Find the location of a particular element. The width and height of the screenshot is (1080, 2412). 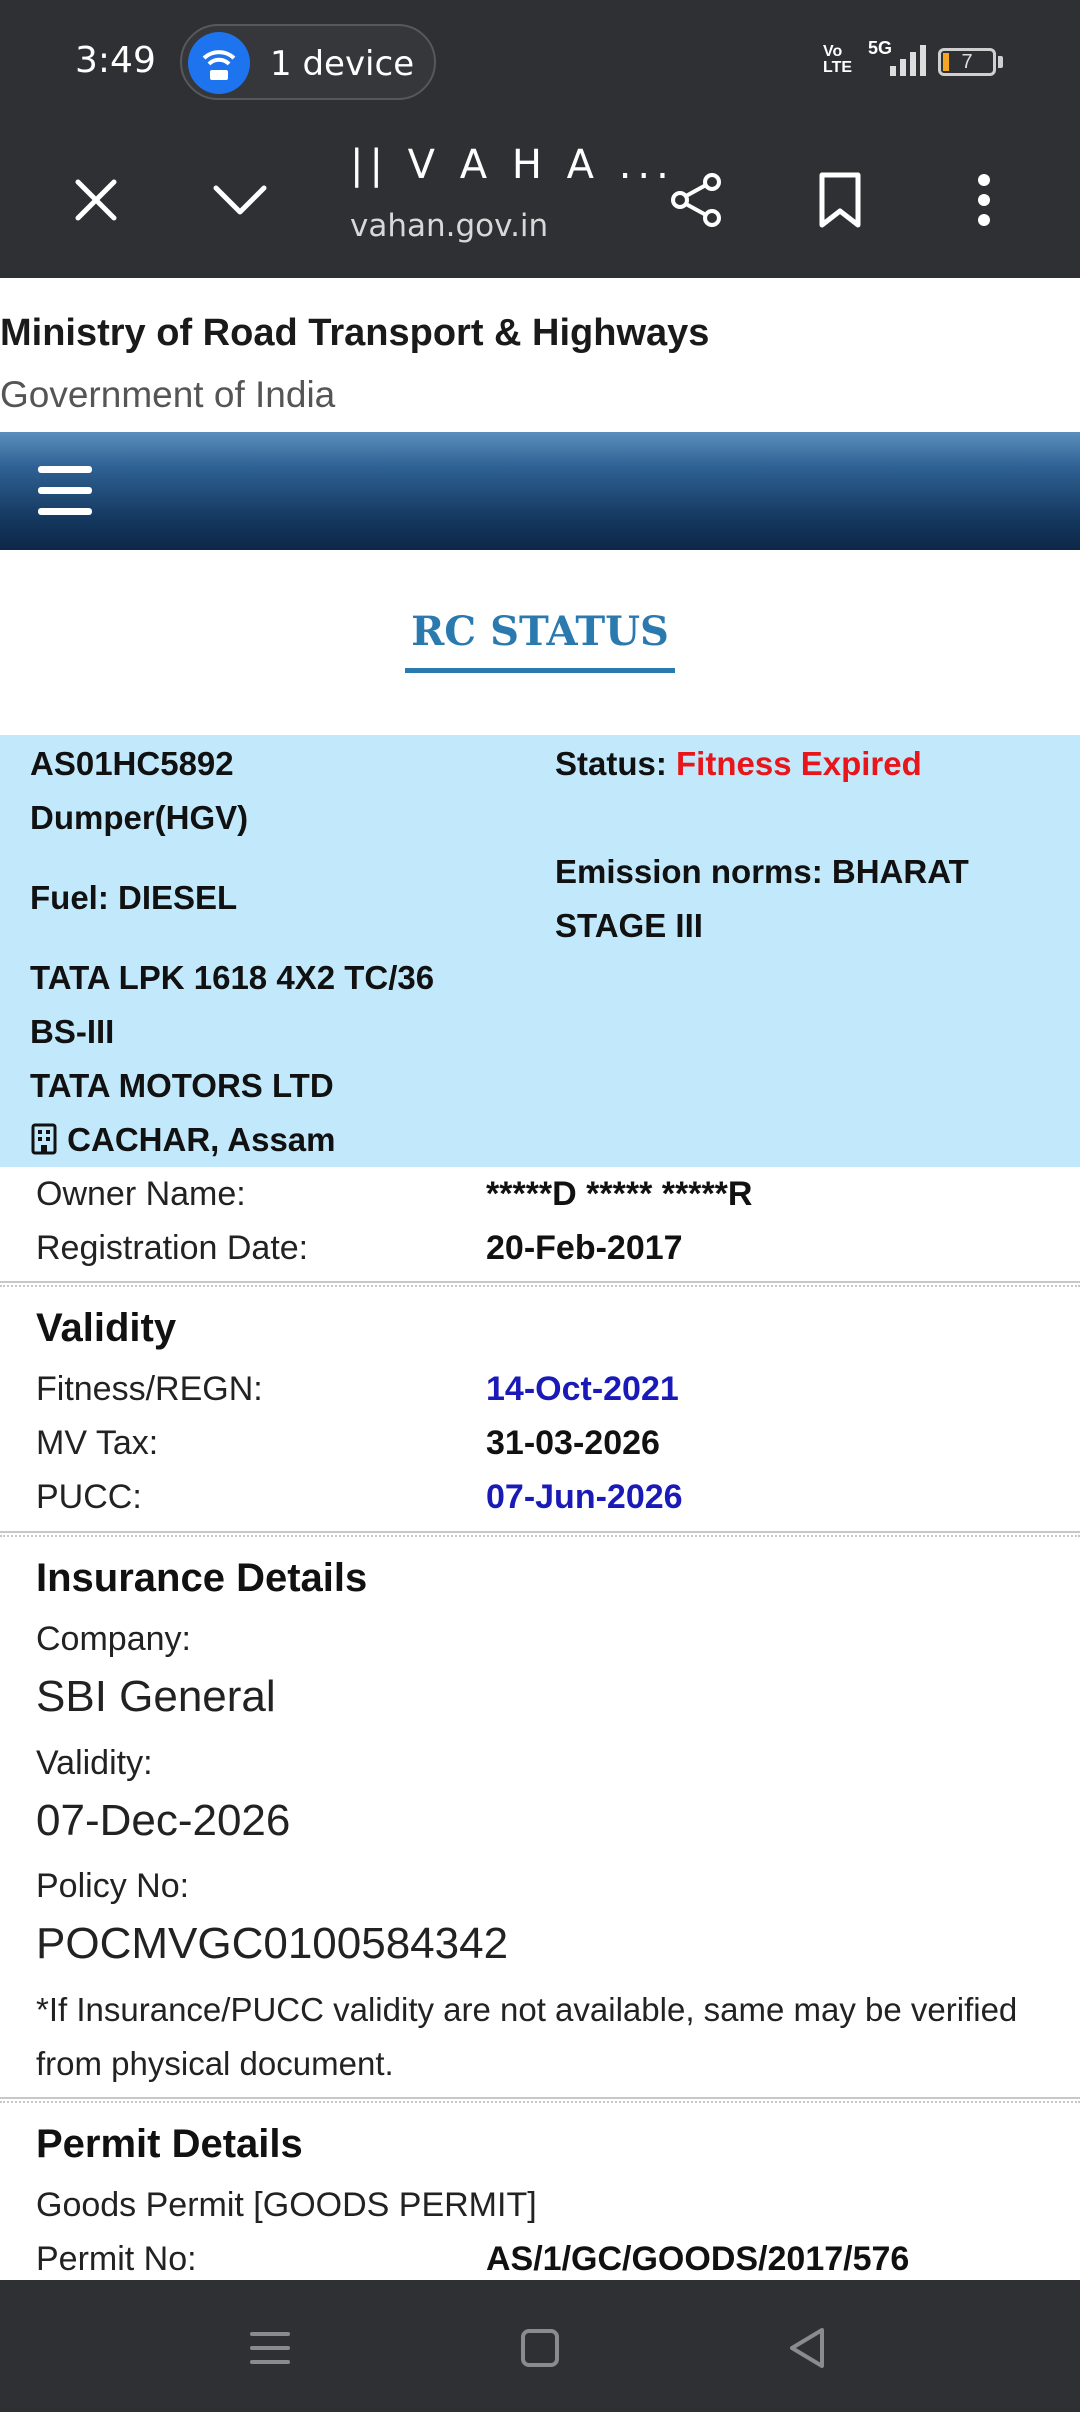

insurance-title: Insurance Details is located at coordinates (202, 1578).